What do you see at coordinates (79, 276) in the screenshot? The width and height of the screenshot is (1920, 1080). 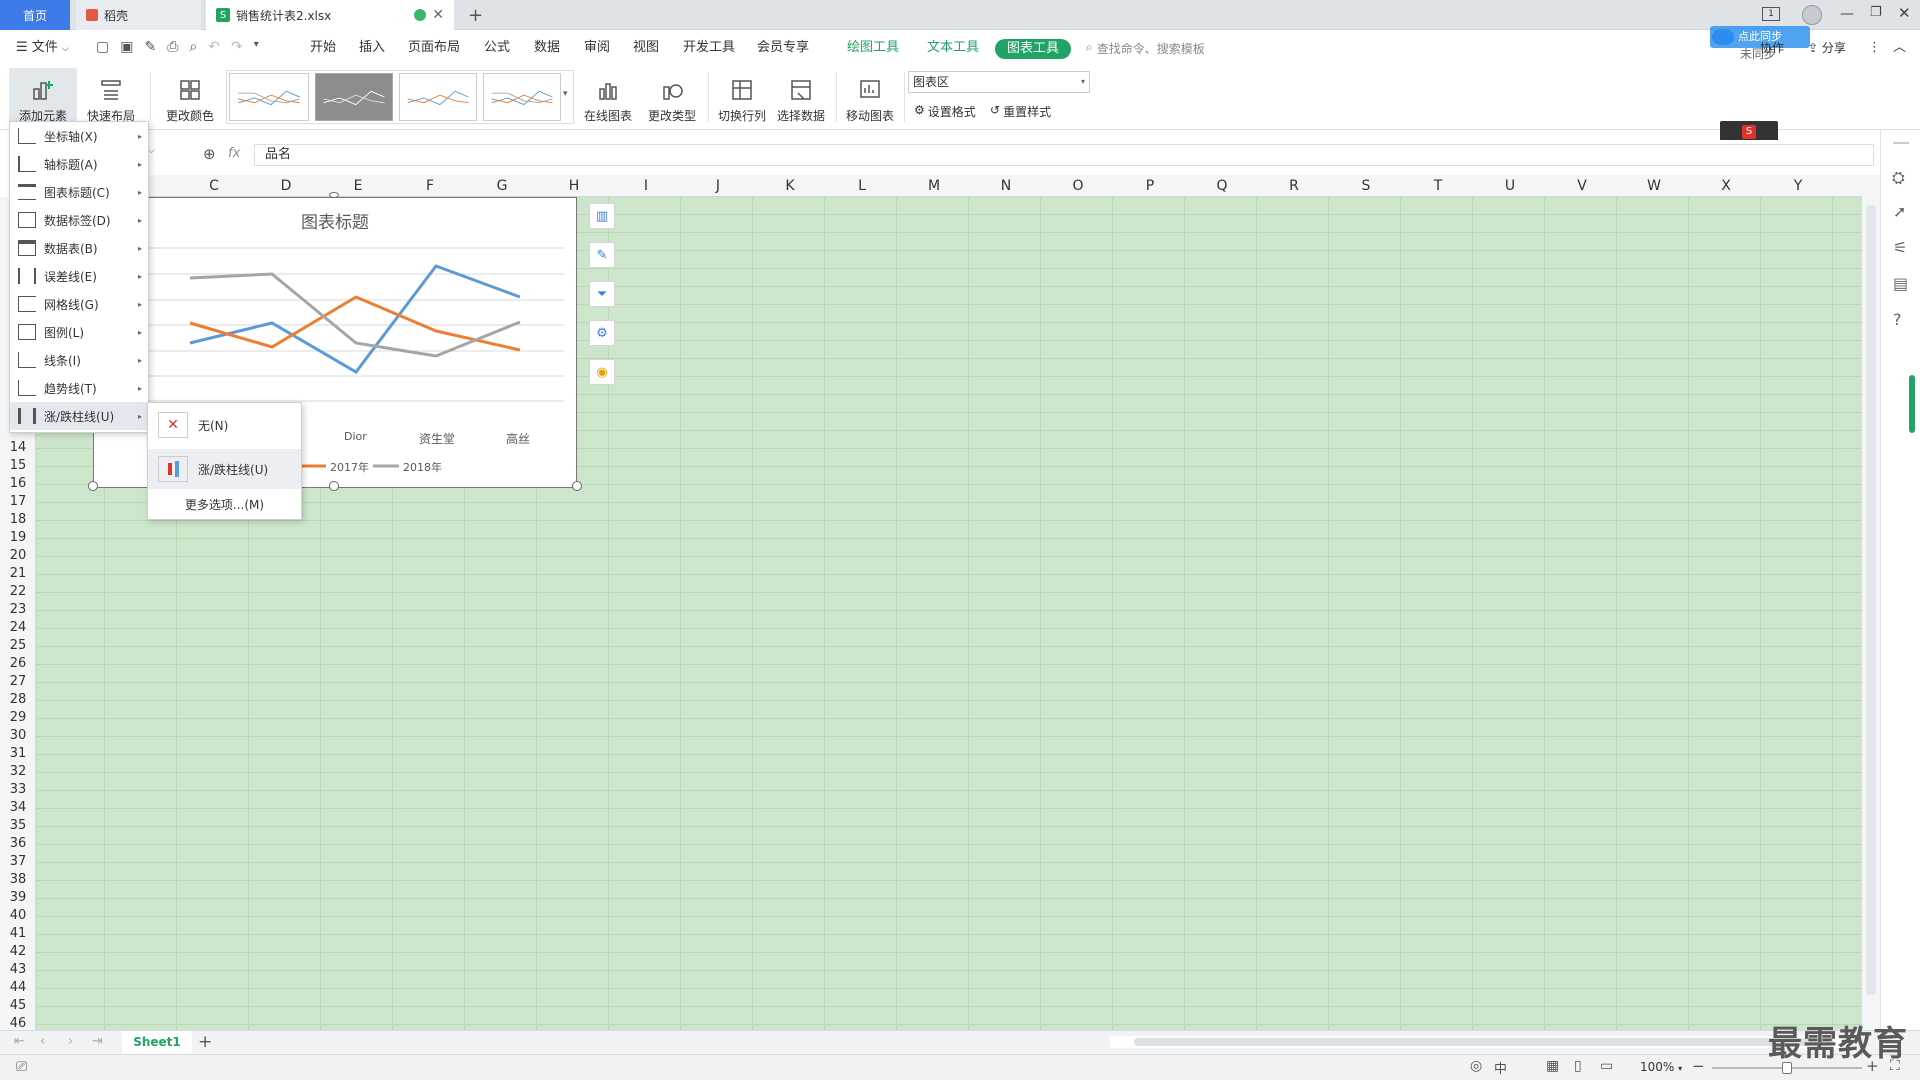 I see `menu-item-error-bars: 误差线(E) ▸` at bounding box center [79, 276].